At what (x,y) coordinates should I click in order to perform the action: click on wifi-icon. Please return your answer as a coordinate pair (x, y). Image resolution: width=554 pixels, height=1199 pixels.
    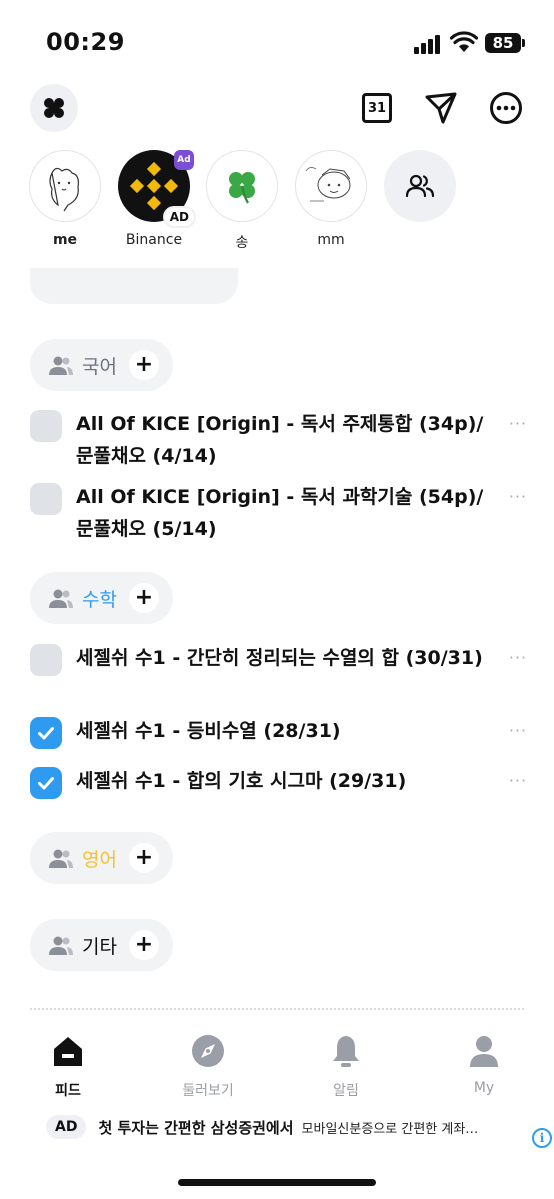
    Looking at the image, I should click on (464, 41).